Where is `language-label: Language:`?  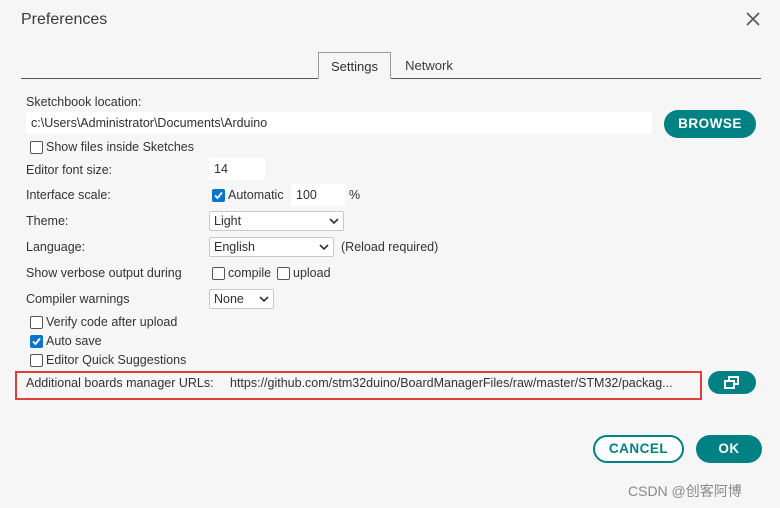
language-label: Language: is located at coordinates (56, 247).